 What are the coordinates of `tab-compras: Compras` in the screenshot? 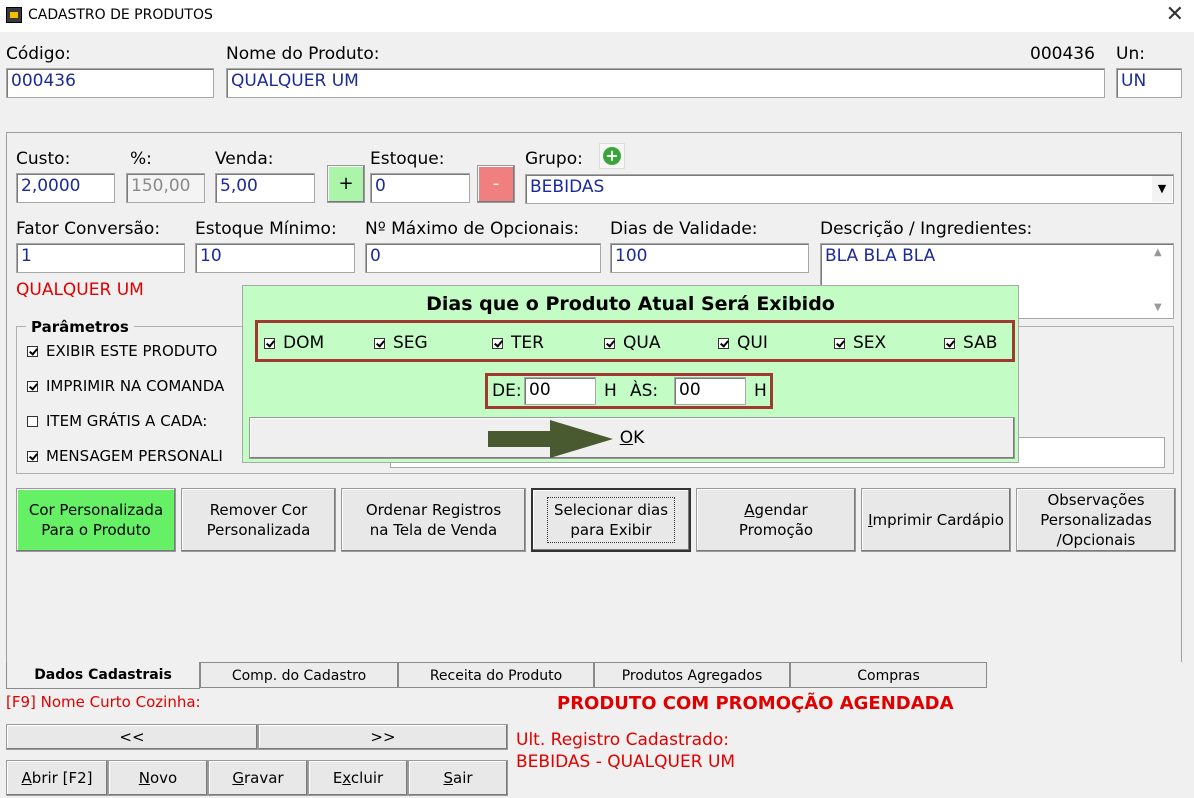 It's located at (888, 675).